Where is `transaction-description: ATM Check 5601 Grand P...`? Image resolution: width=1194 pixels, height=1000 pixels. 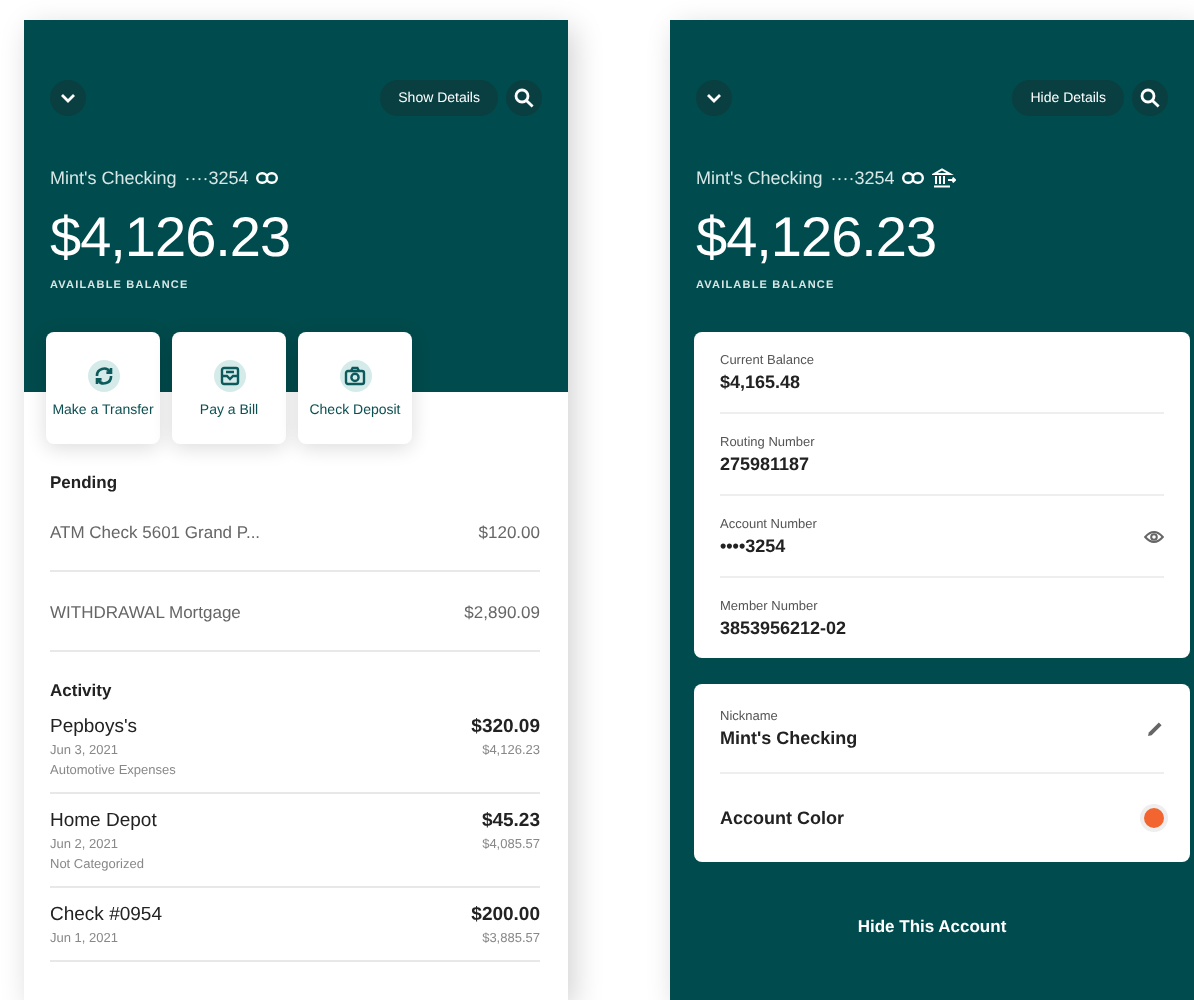
transaction-description: ATM Check 5601 Grand P... is located at coordinates (155, 531).